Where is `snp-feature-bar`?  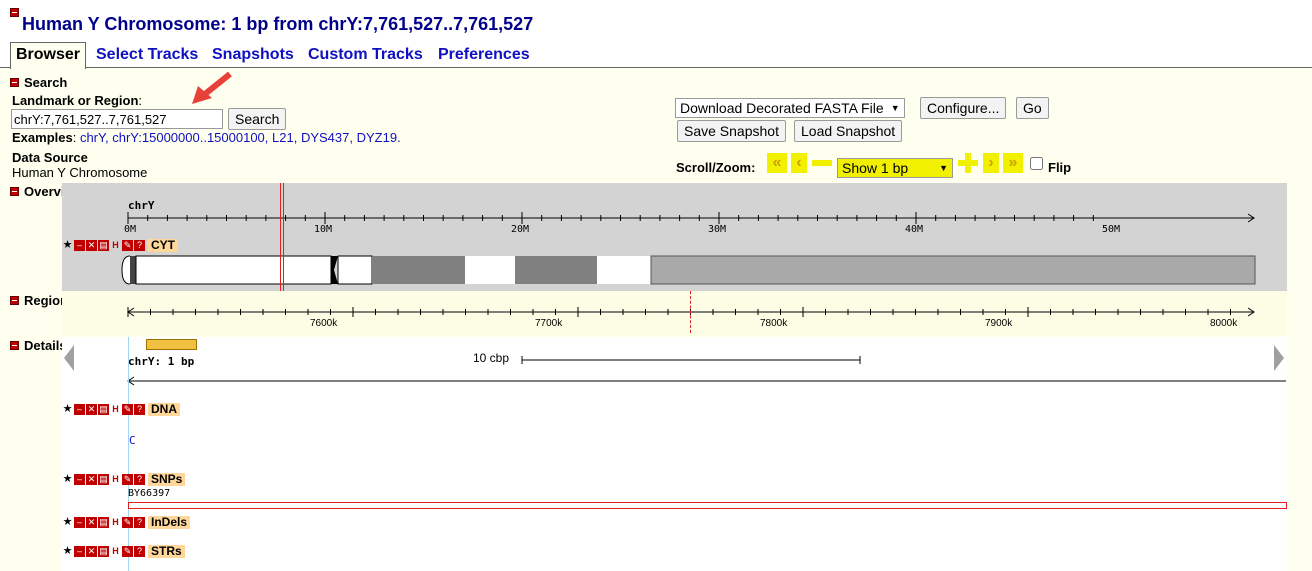 snp-feature-bar is located at coordinates (707, 505).